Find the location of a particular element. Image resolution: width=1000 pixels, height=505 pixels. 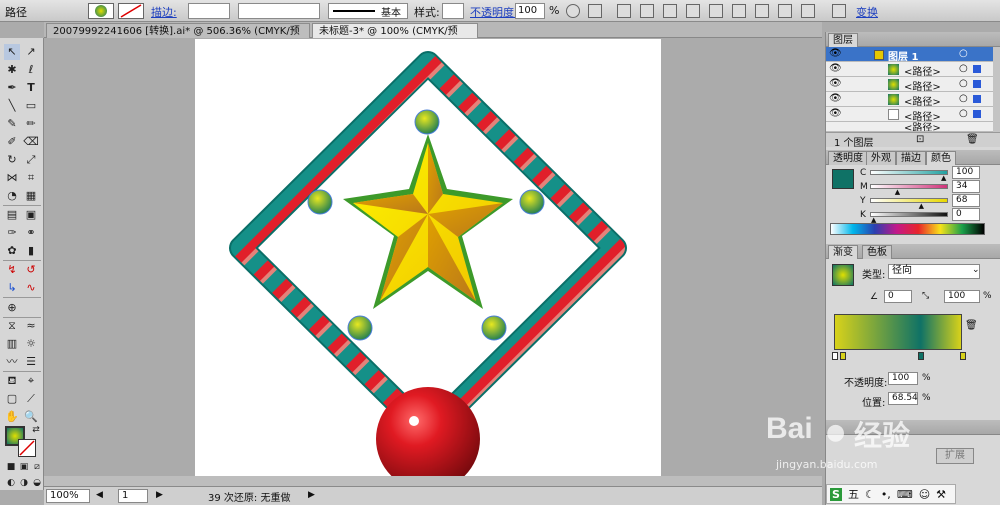

delete-stop-icon: 🗑 is located at coordinates (971, 325).